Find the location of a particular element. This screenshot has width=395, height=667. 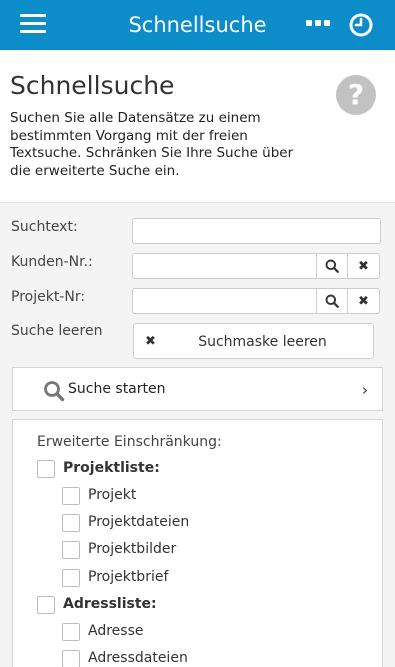

checkbox-label-projektbilder: Projektbilder is located at coordinates (132, 549).